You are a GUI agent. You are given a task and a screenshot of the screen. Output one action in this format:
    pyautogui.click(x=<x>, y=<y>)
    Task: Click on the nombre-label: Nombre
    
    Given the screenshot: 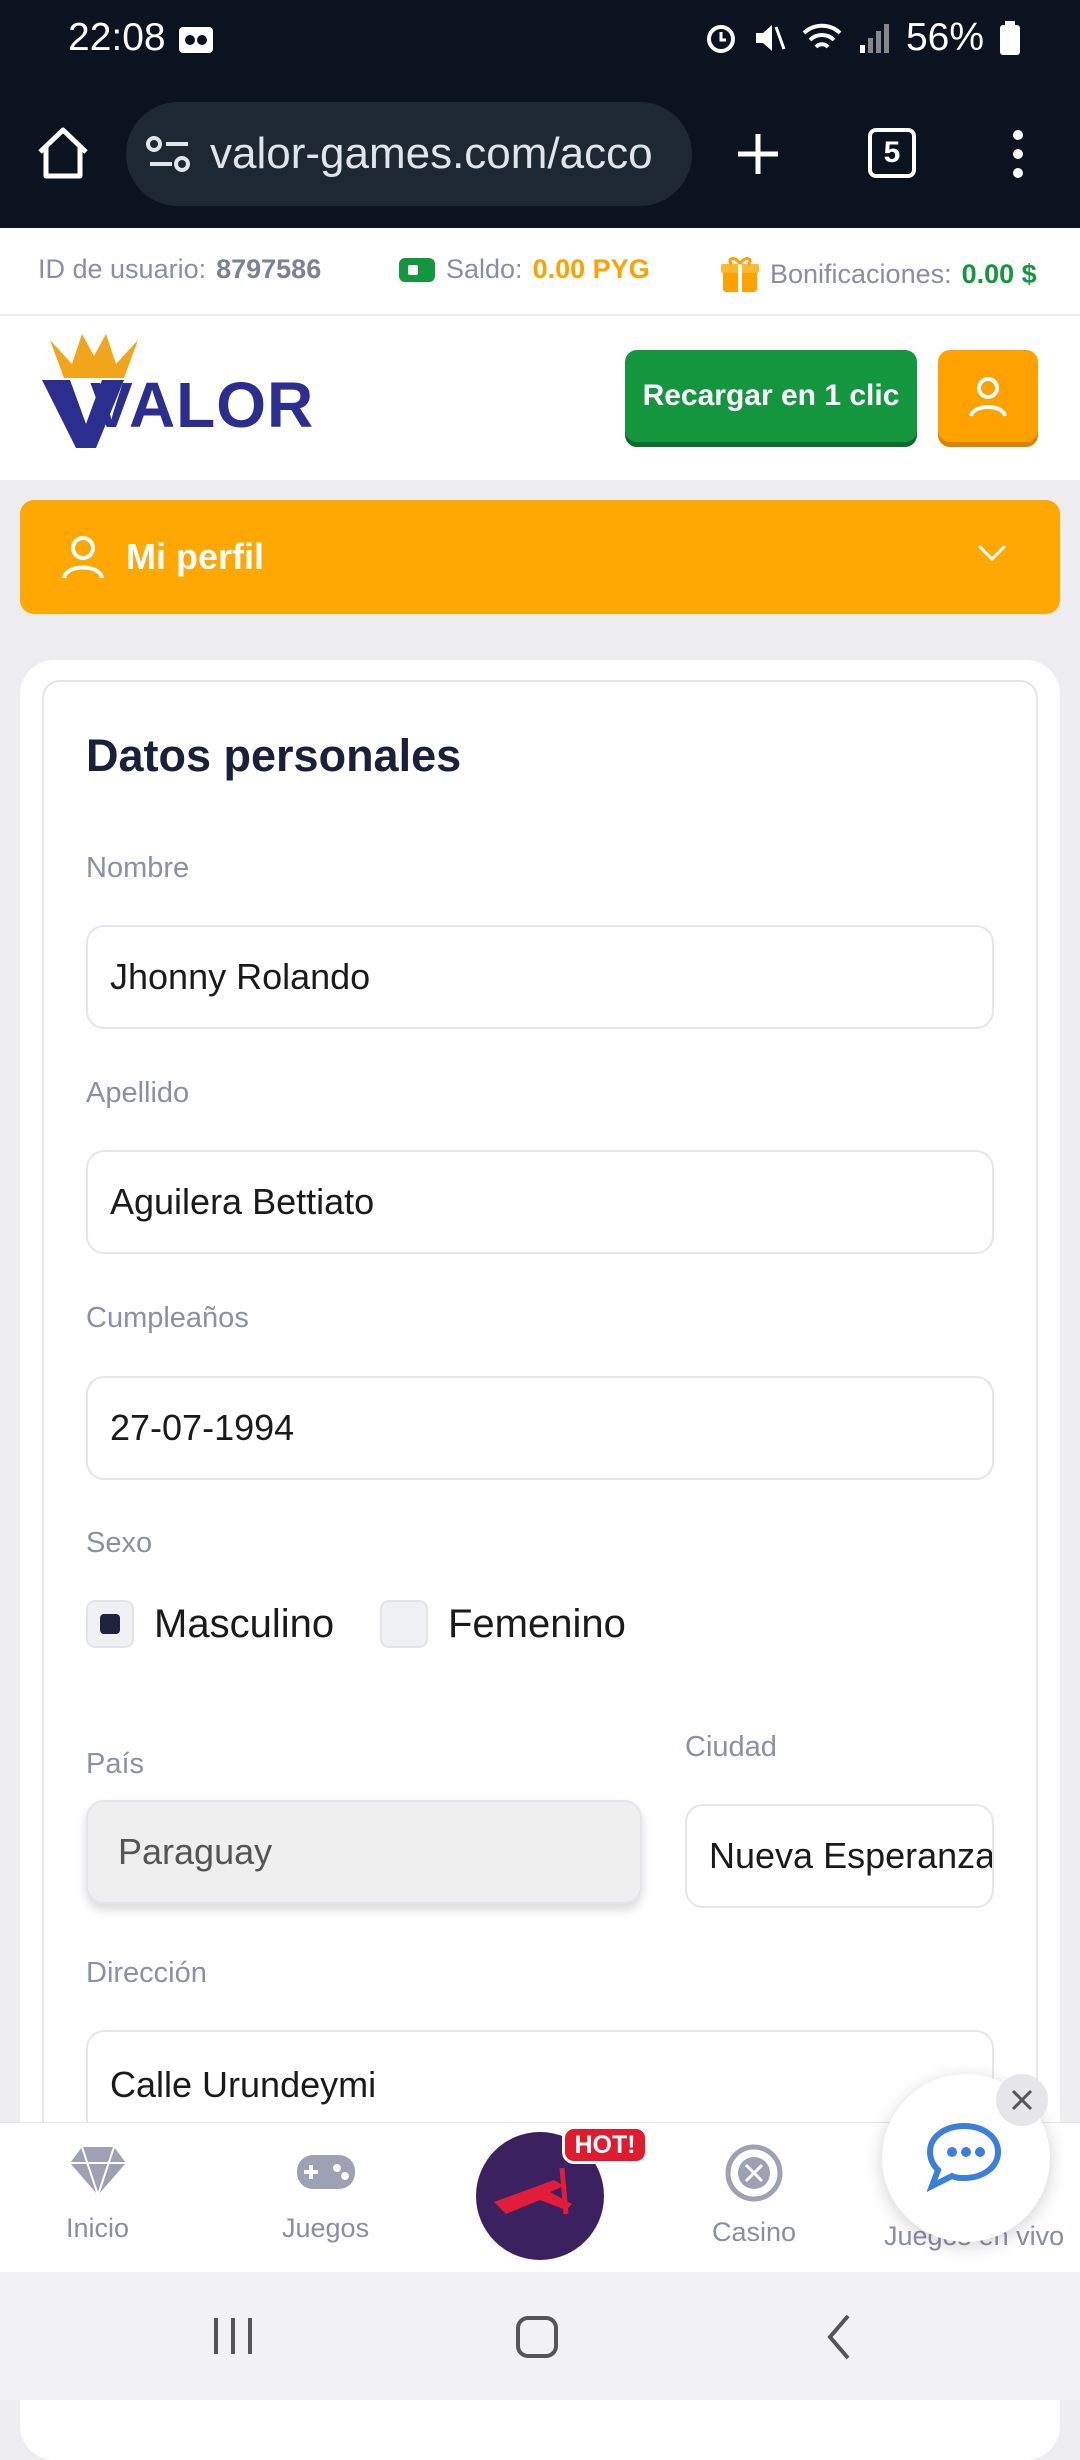 What is the action you would take?
    pyautogui.click(x=138, y=868)
    